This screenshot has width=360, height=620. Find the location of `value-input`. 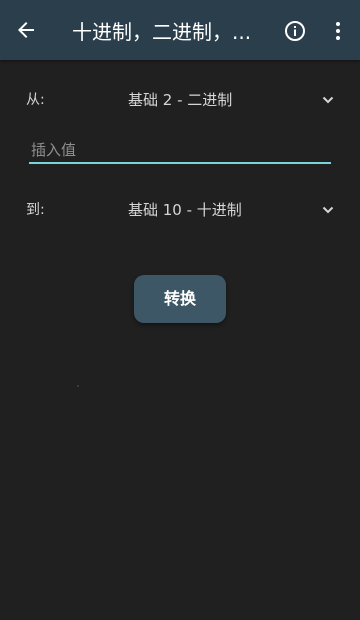

value-input is located at coordinates (180, 151).